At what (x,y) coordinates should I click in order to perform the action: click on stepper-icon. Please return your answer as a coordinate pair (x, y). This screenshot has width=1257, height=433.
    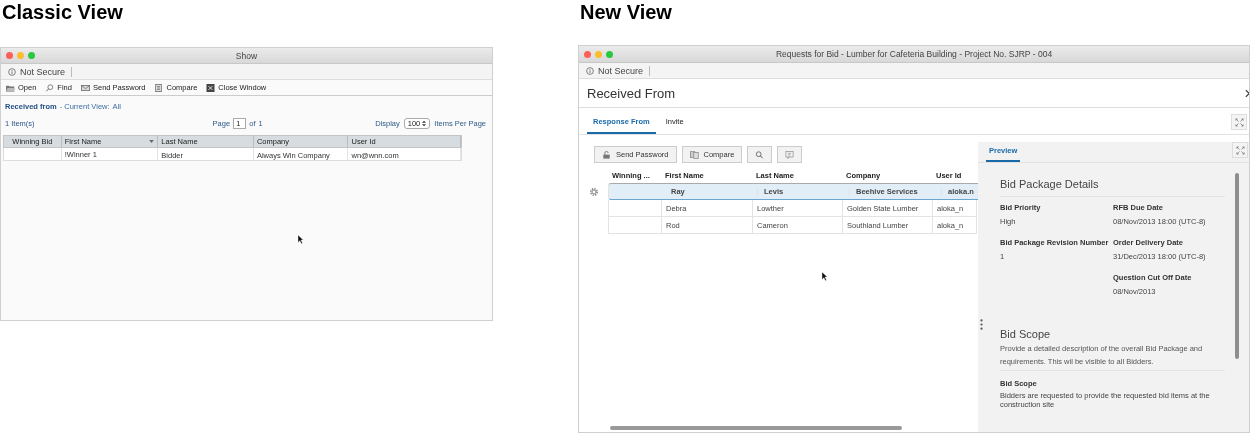
    Looking at the image, I should click on (424, 123).